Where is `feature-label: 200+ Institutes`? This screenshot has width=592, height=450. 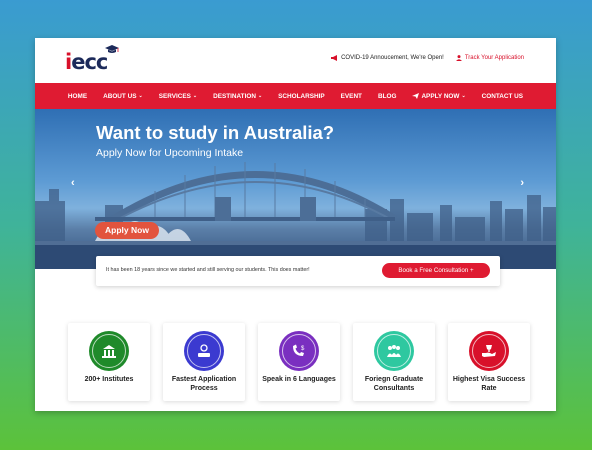 feature-label: 200+ Institutes is located at coordinates (109, 379).